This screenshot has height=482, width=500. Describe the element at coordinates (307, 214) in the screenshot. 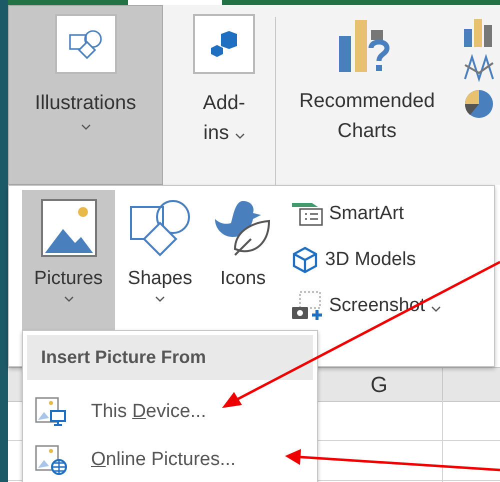

I see `smartart-icon` at that location.